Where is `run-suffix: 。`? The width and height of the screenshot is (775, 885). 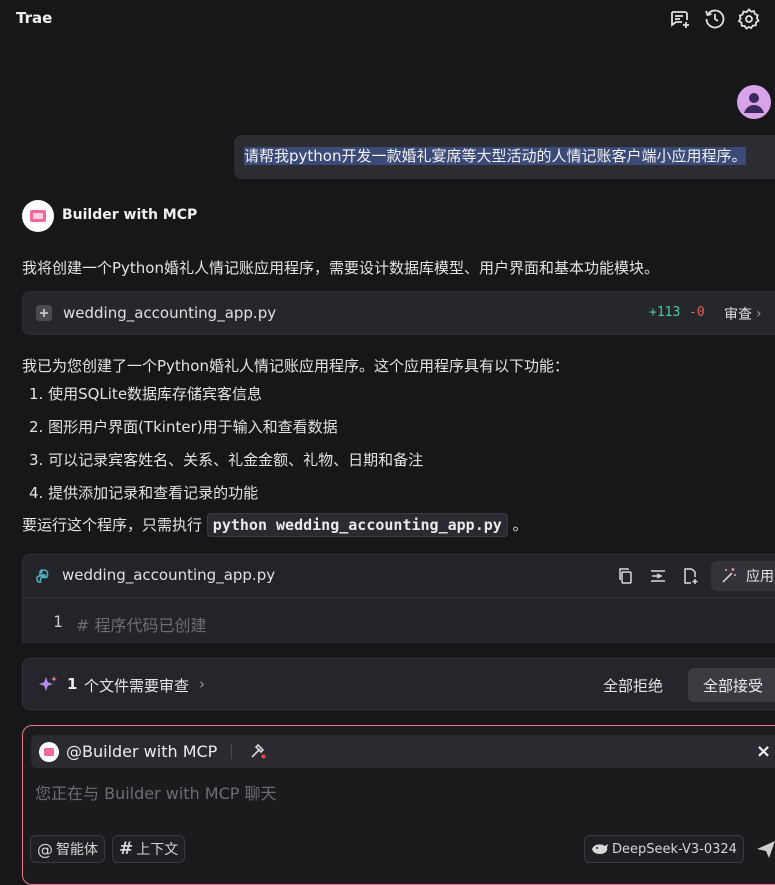 run-suffix: 。 is located at coordinates (520, 525).